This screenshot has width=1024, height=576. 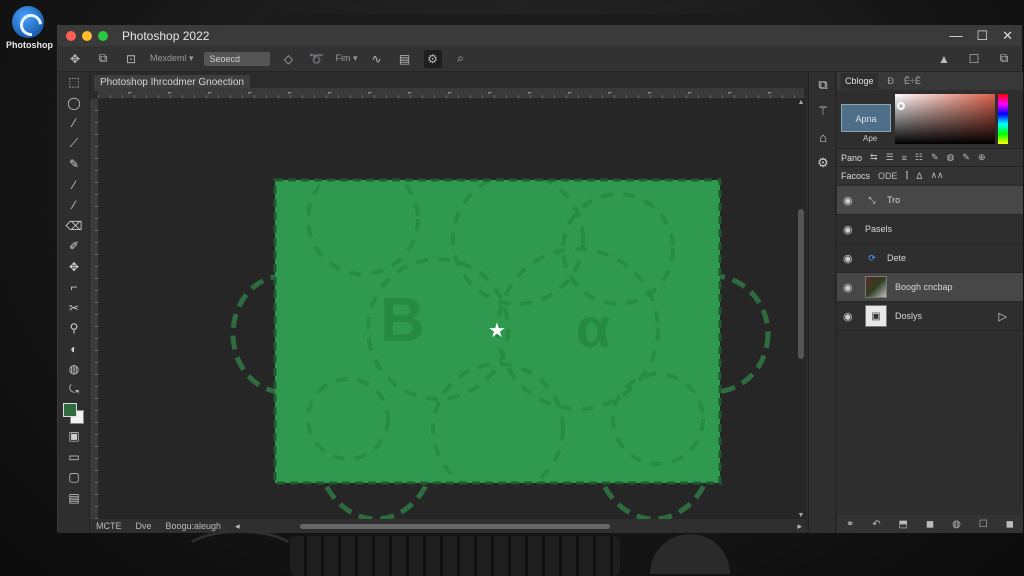 What do you see at coordinates (70, 410) in the screenshot?
I see `foreground-color-swatch` at bounding box center [70, 410].